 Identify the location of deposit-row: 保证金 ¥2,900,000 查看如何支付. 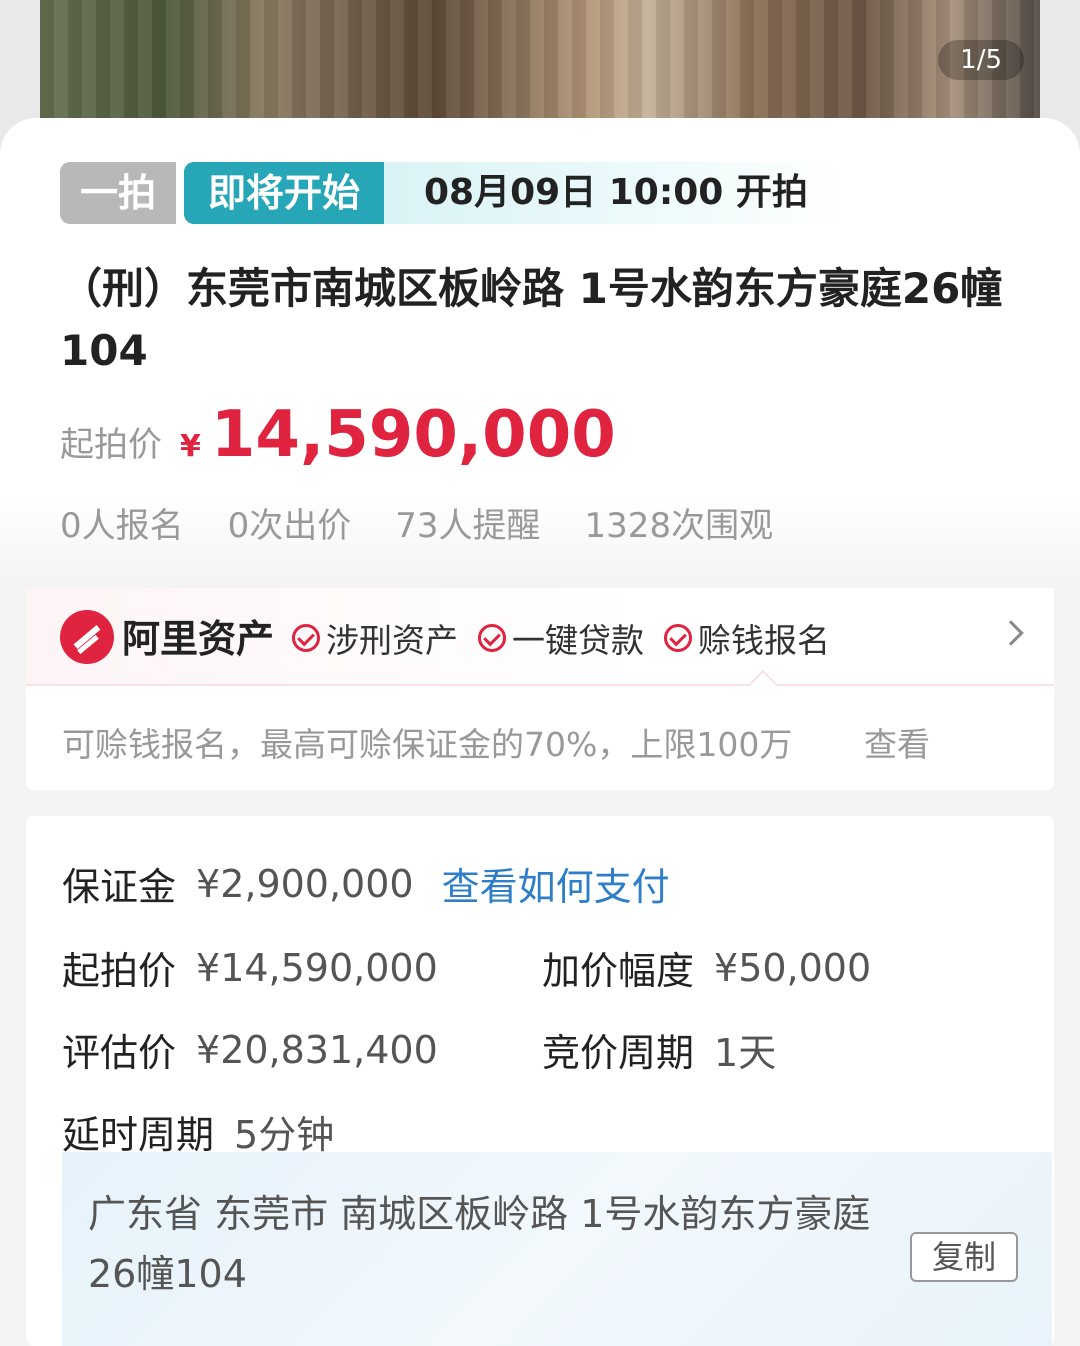
(366, 883).